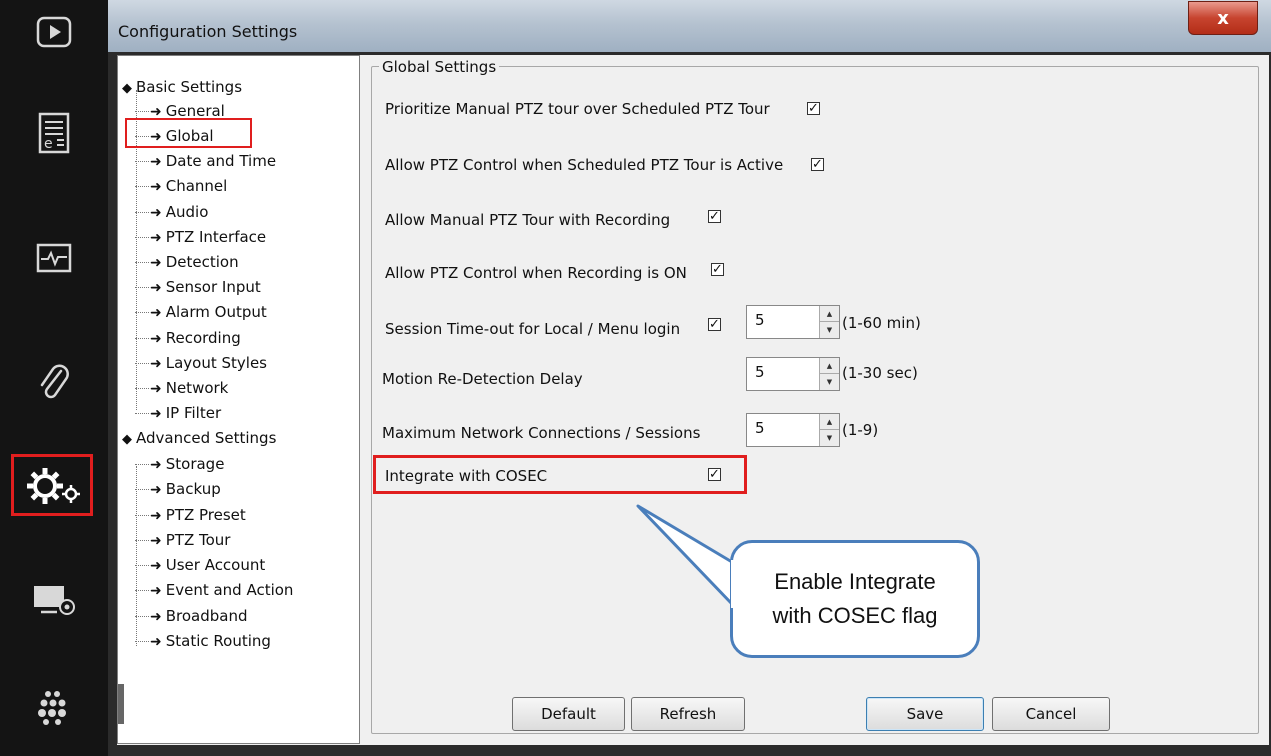 Image resolution: width=1271 pixels, height=756 pixels. Describe the element at coordinates (860, 430) in the screenshot. I see `max-connections-range: (1-9)` at that location.